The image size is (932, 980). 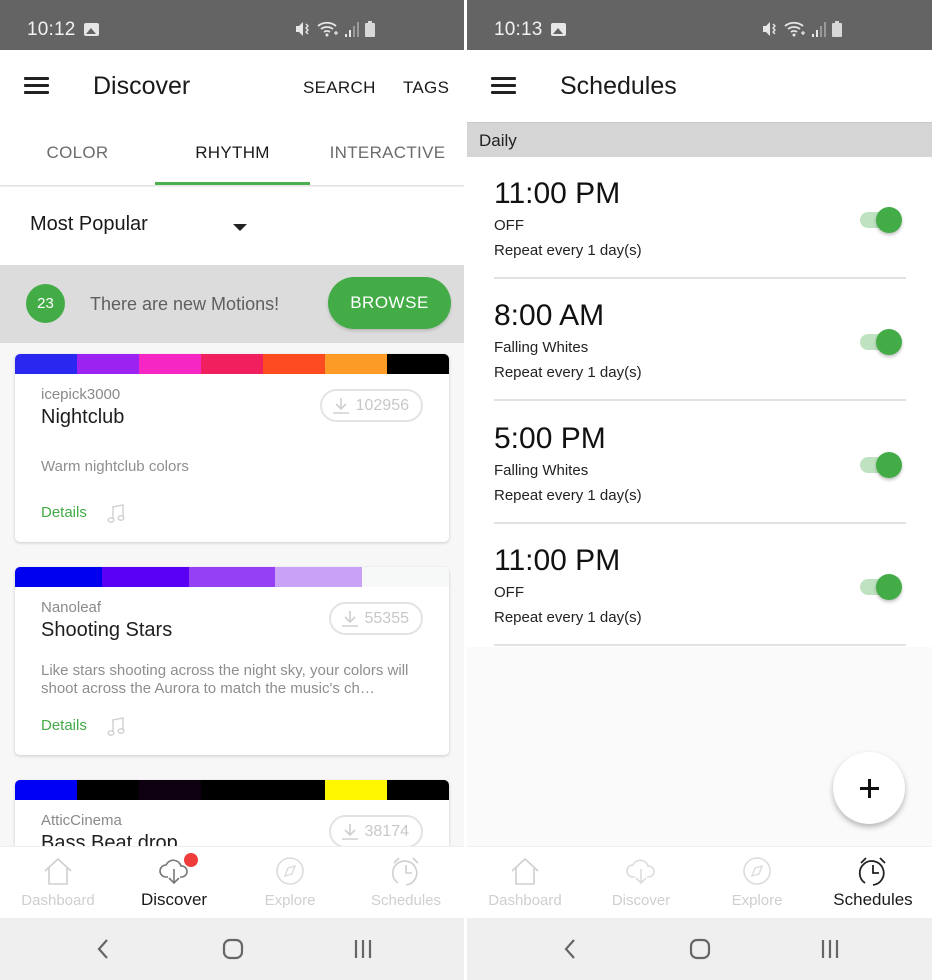 I want to click on tab-interactive: INTERACTIVE, so click(x=387, y=154).